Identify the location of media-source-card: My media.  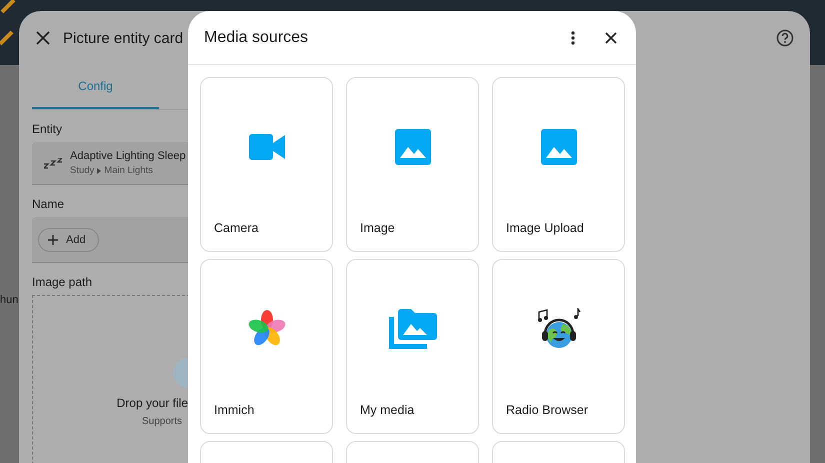
(412, 346).